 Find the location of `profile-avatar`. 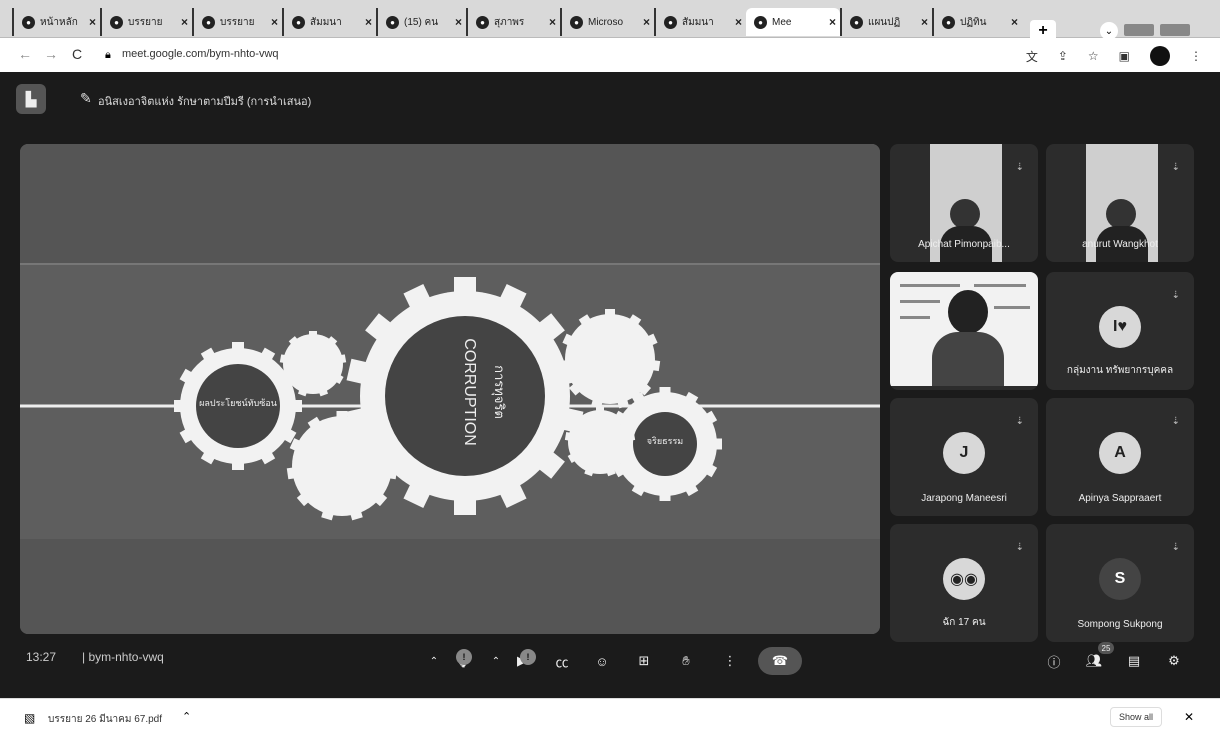

profile-avatar is located at coordinates (1160, 56).